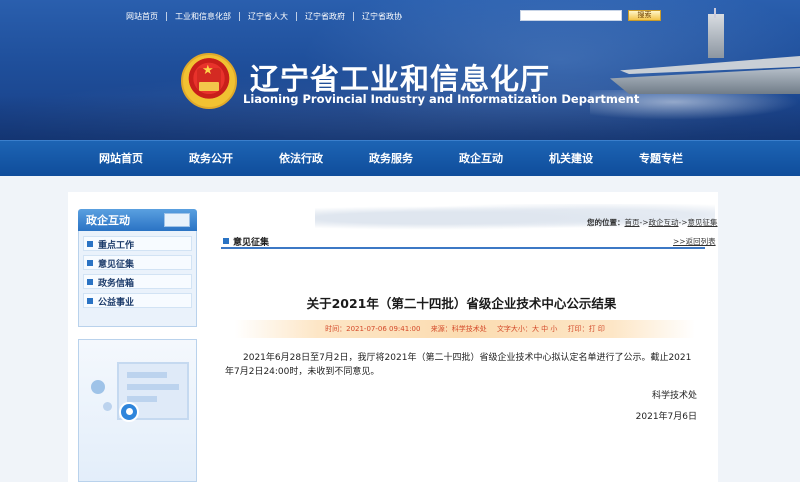 This screenshot has height=482, width=800. I want to click on nav-item-public-affairs: 政务公开, so click(211, 159).